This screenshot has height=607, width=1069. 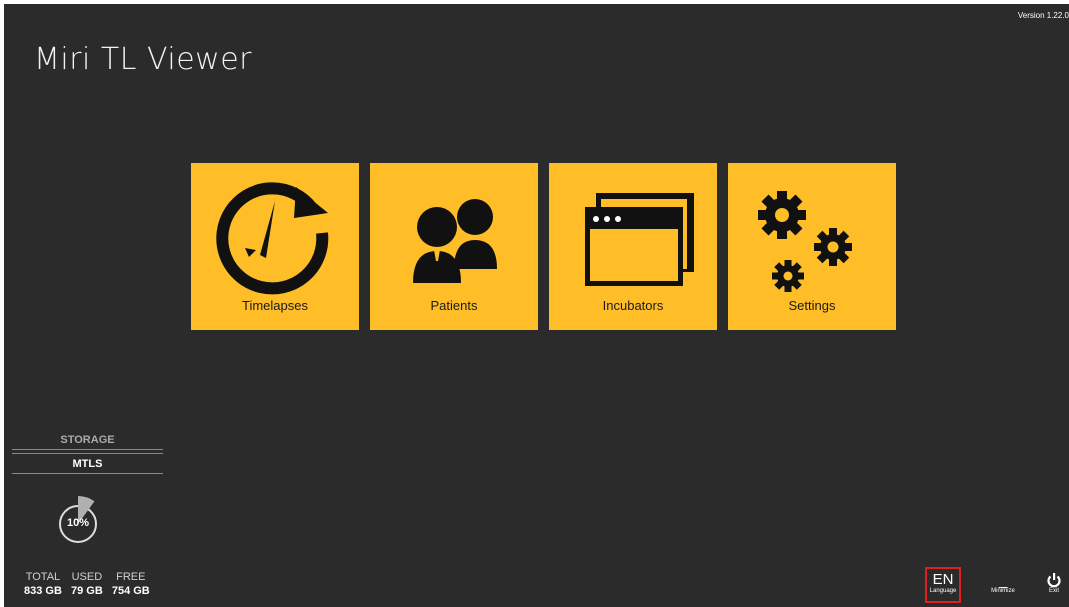 I want to click on storage-total: TOTAL 833 GB, so click(x=43, y=584).